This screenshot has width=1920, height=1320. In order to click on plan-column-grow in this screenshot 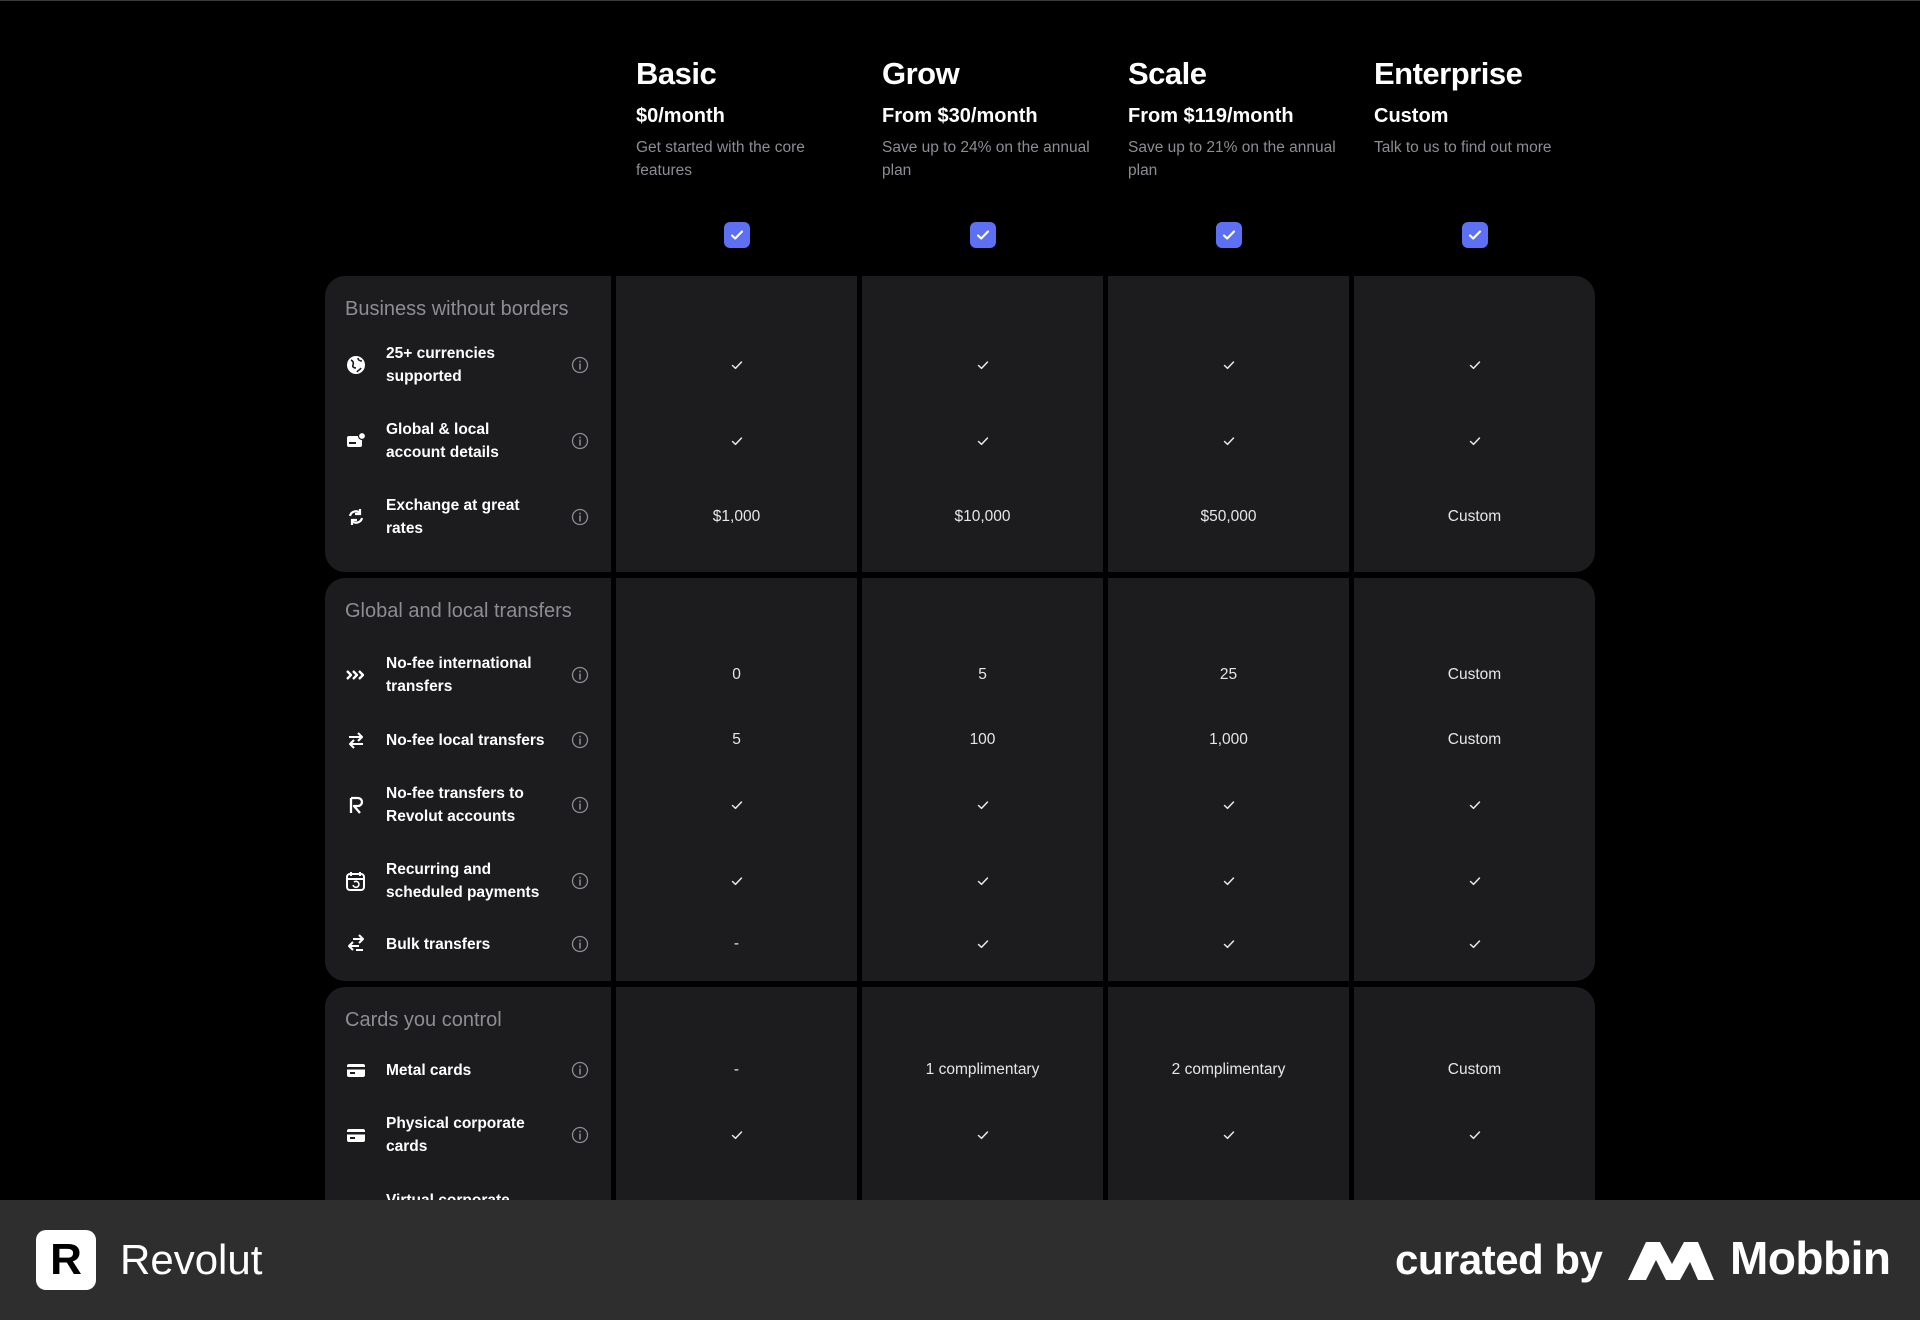, I will do `click(982, 1093)`.